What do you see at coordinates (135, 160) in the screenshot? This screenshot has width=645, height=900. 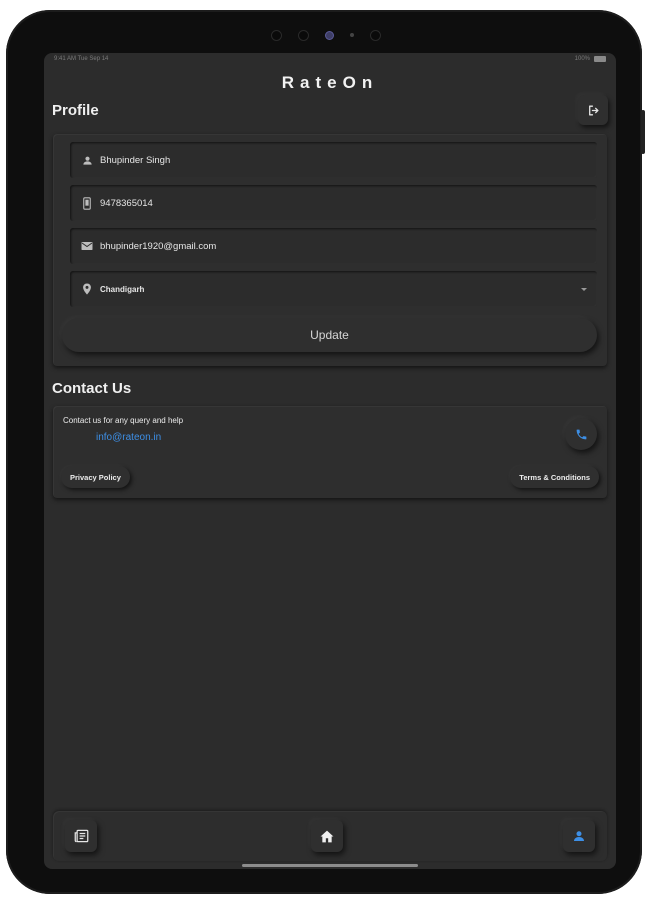 I see `name-value: Bhupinder Singh` at bounding box center [135, 160].